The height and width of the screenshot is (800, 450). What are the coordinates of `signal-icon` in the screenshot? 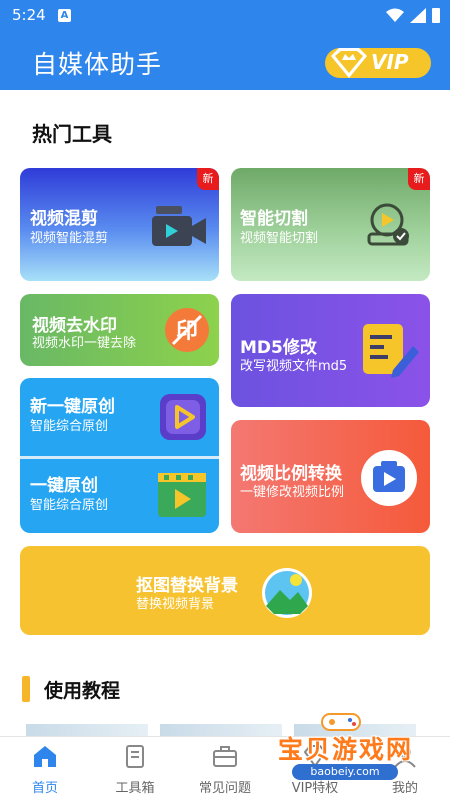 It's located at (418, 15).